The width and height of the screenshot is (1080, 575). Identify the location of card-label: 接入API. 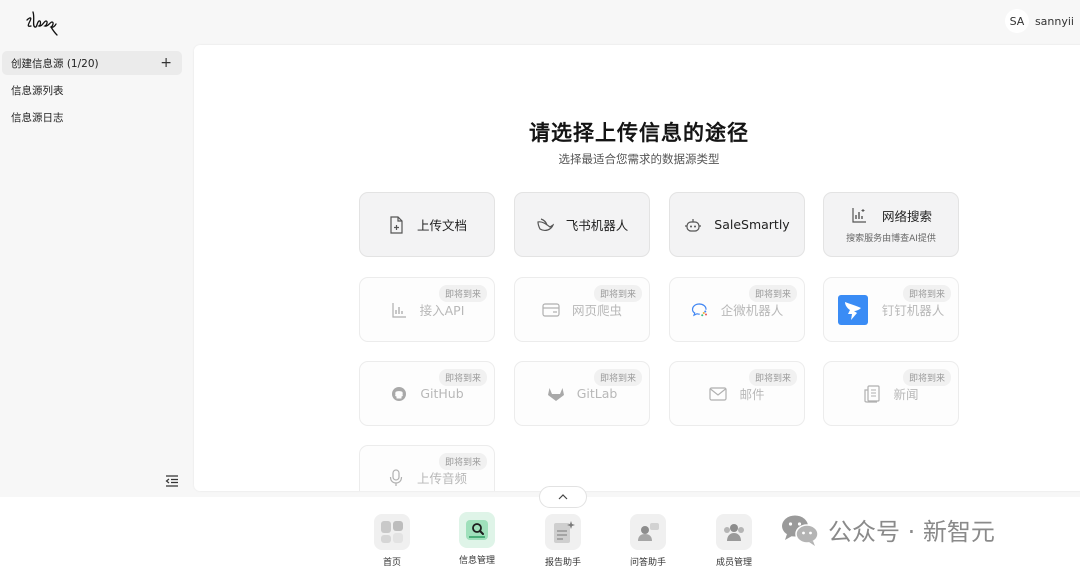
(442, 310).